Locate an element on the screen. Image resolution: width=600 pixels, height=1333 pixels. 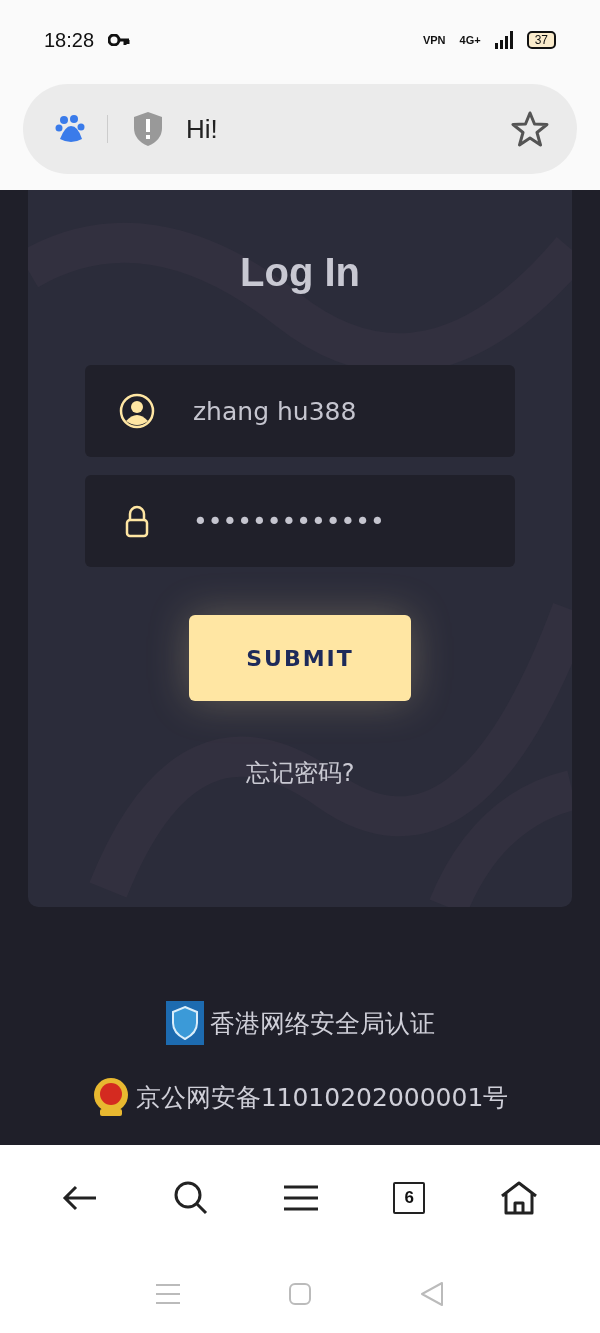
signal-icon is located at coordinates (503, 40).